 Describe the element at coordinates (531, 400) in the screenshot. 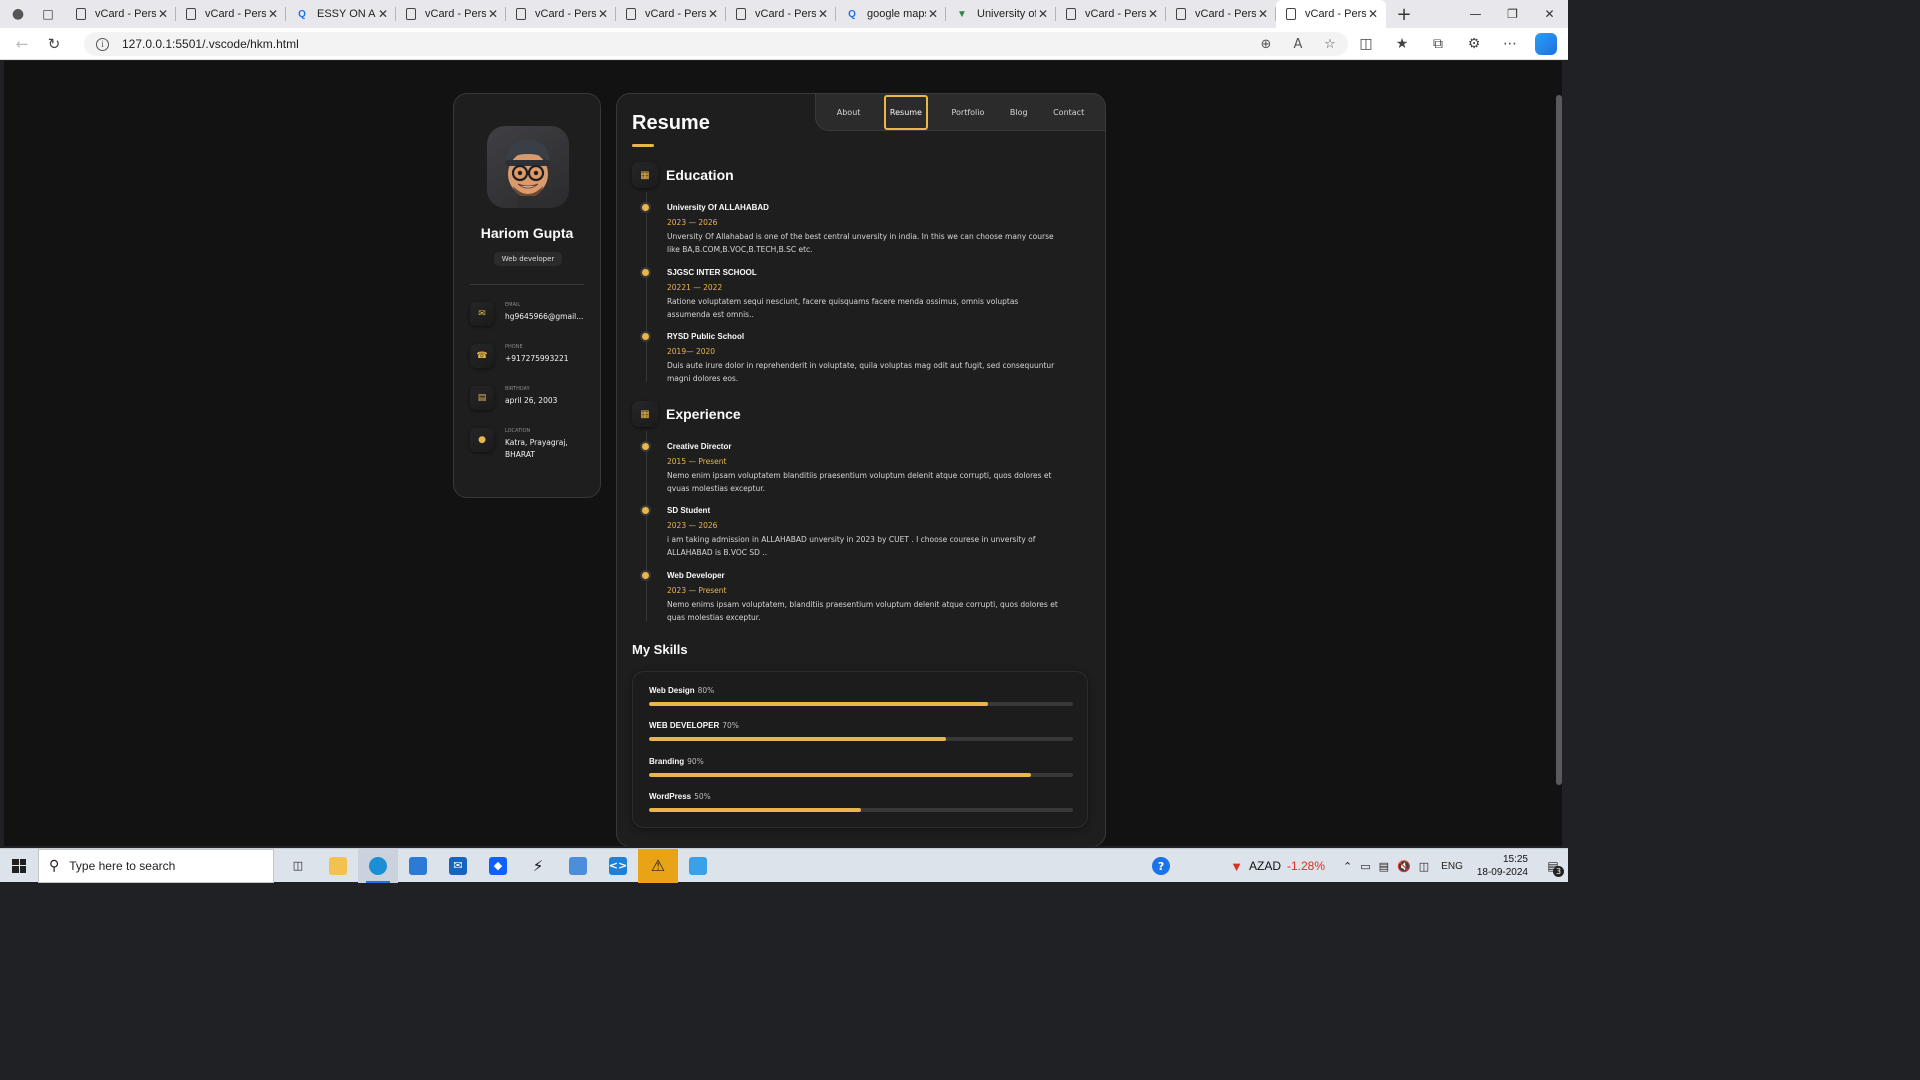

I see `birthday-value: april 26, 2003` at that location.